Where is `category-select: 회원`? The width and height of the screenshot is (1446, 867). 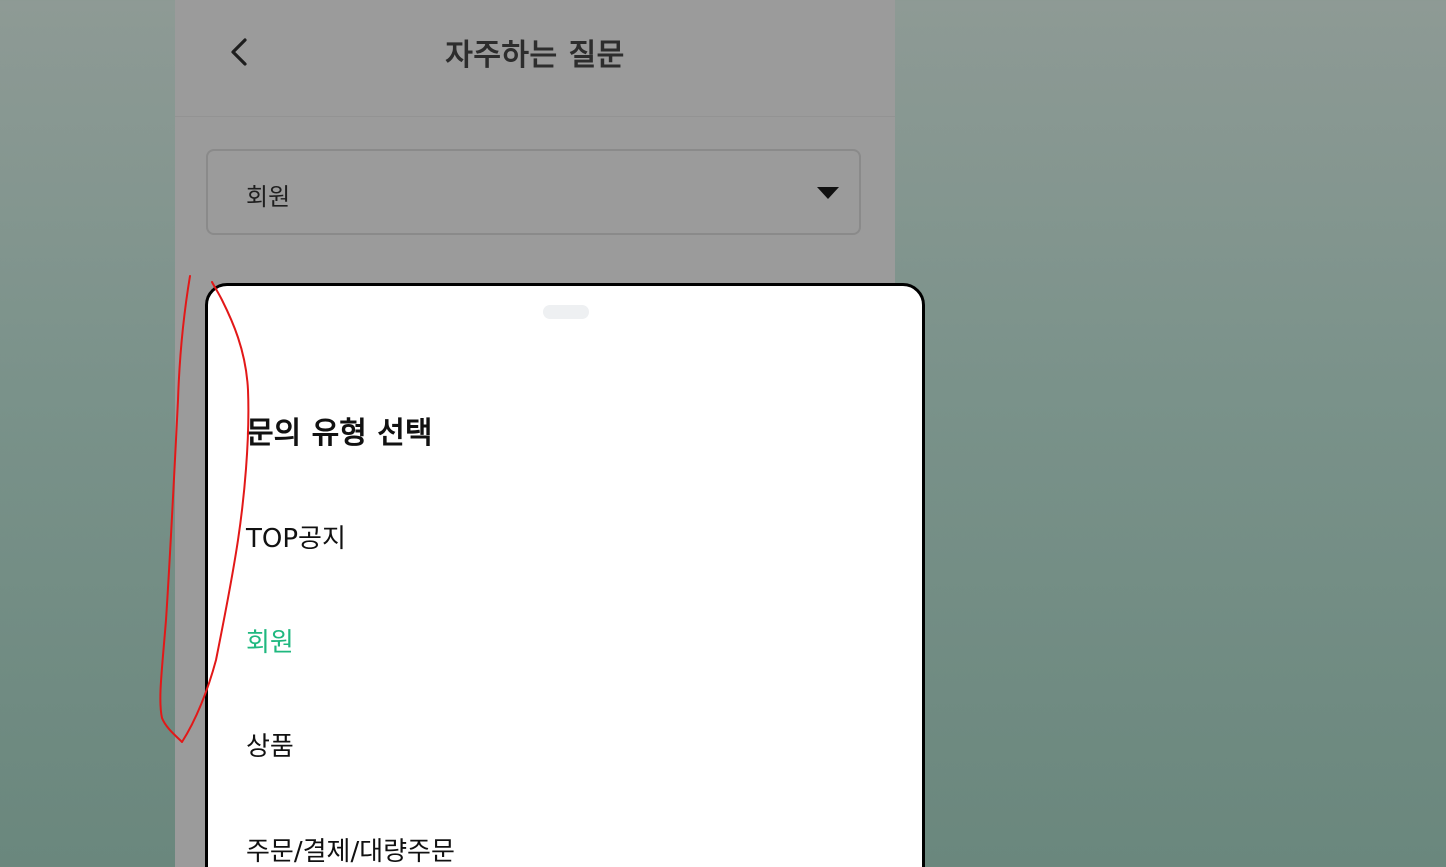 category-select: 회원 is located at coordinates (533, 192).